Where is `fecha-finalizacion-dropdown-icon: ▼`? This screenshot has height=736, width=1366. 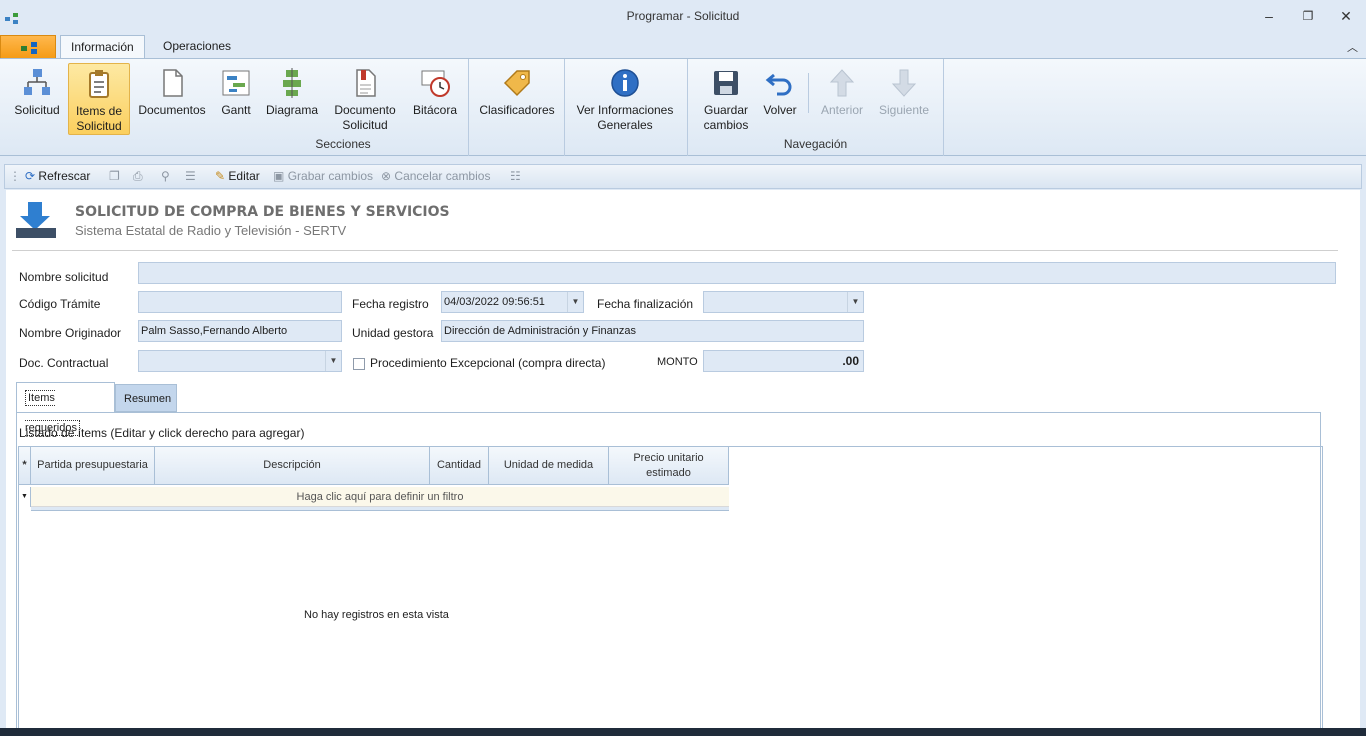 fecha-finalizacion-dropdown-icon: ▼ is located at coordinates (855, 302).